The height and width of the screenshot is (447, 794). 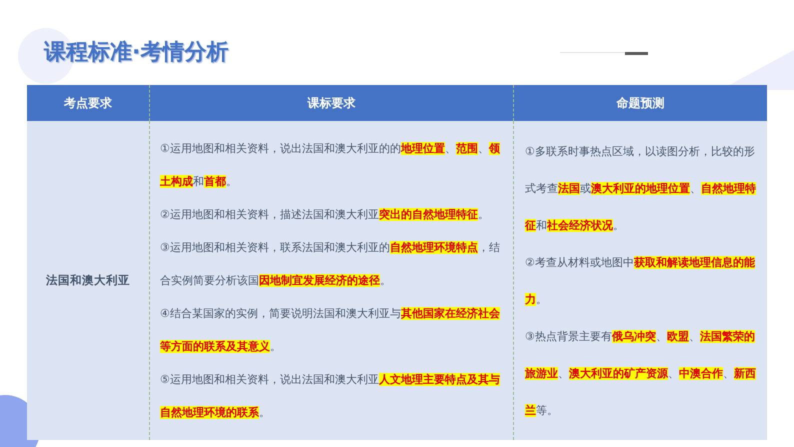 What do you see at coordinates (331, 103) in the screenshot?
I see `column-header: 课标要求` at bounding box center [331, 103].